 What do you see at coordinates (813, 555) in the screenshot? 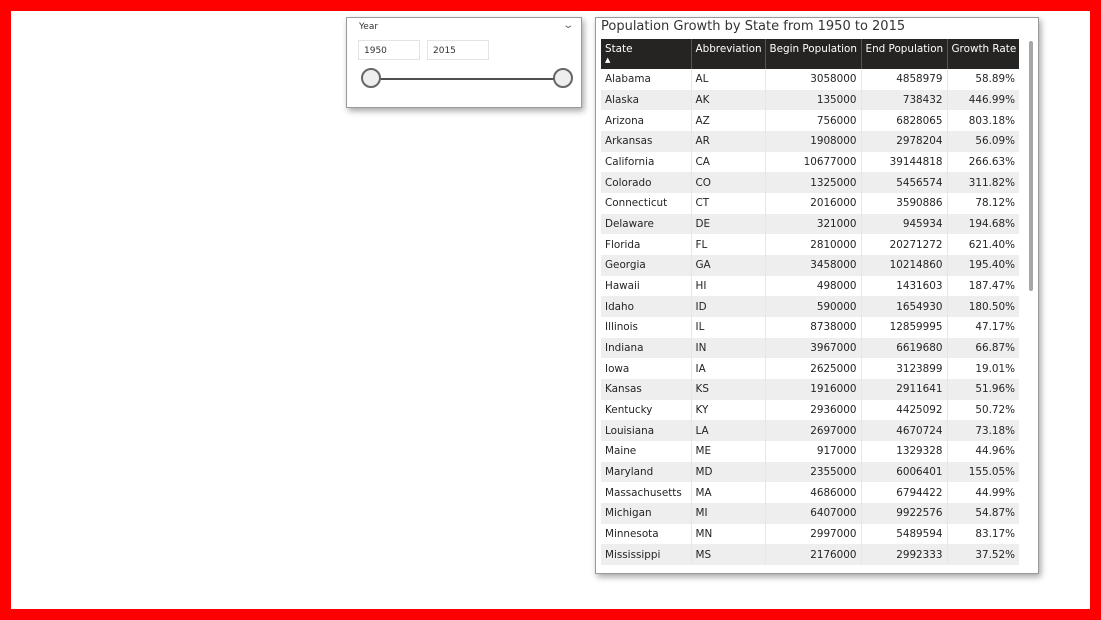
I see `cell-begin-population: 2176000` at bounding box center [813, 555].